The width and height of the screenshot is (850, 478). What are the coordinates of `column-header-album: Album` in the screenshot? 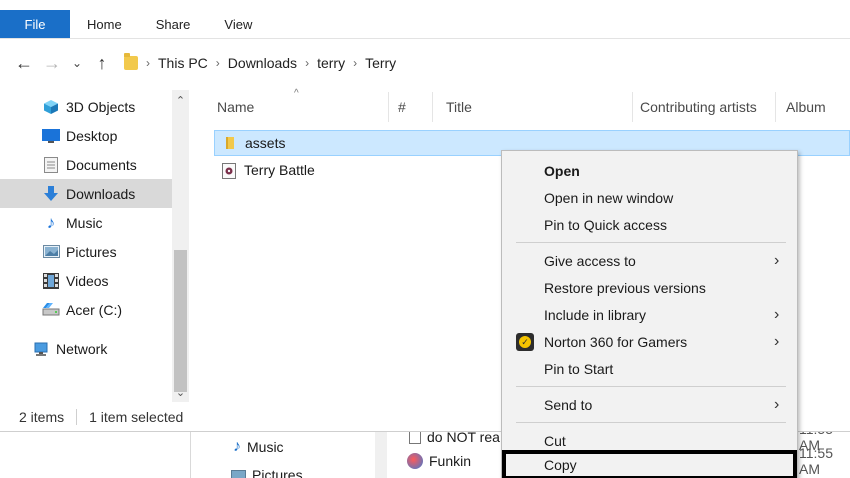 It's located at (806, 107).